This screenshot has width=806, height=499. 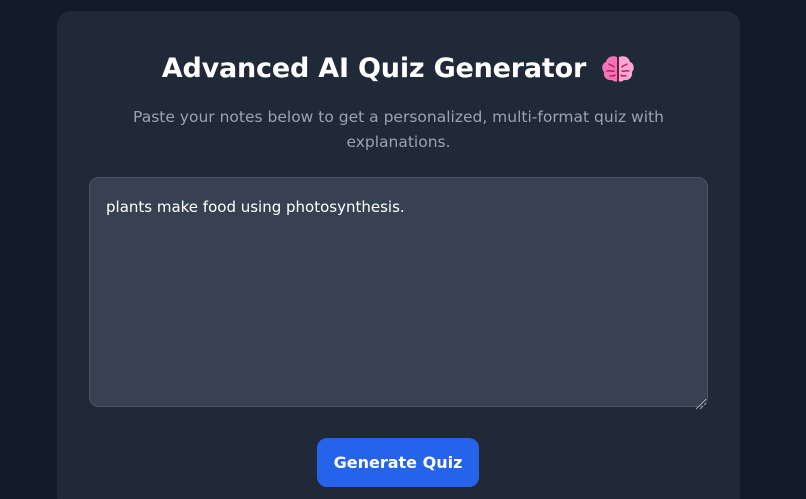 I want to click on brain-icon, so click(x=618, y=69).